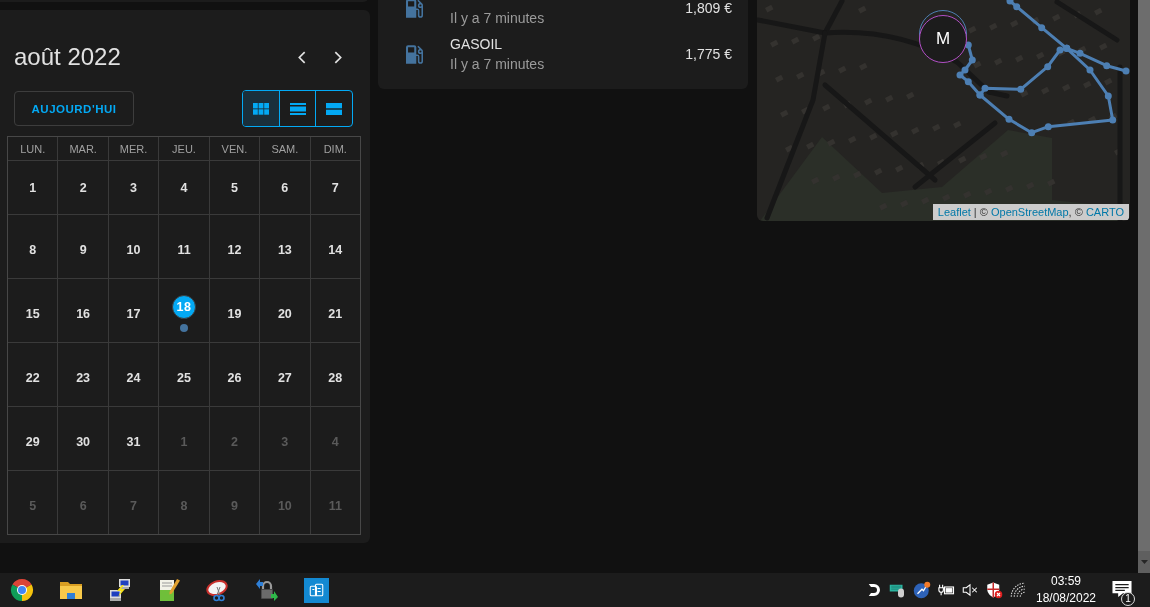 The image size is (1150, 607). I want to click on grid-icon, so click(260, 108).